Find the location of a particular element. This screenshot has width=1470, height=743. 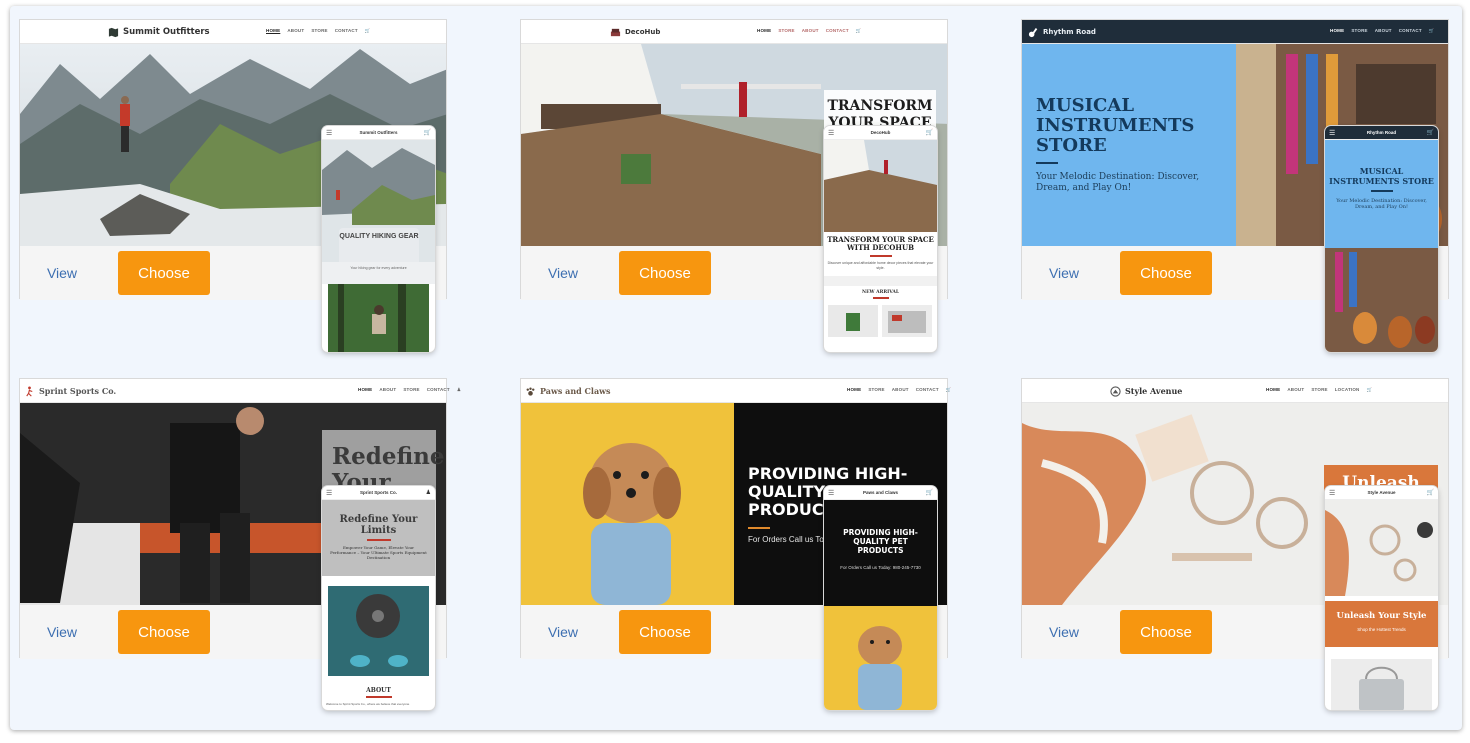

brand: Paws and Claws is located at coordinates (568, 391).